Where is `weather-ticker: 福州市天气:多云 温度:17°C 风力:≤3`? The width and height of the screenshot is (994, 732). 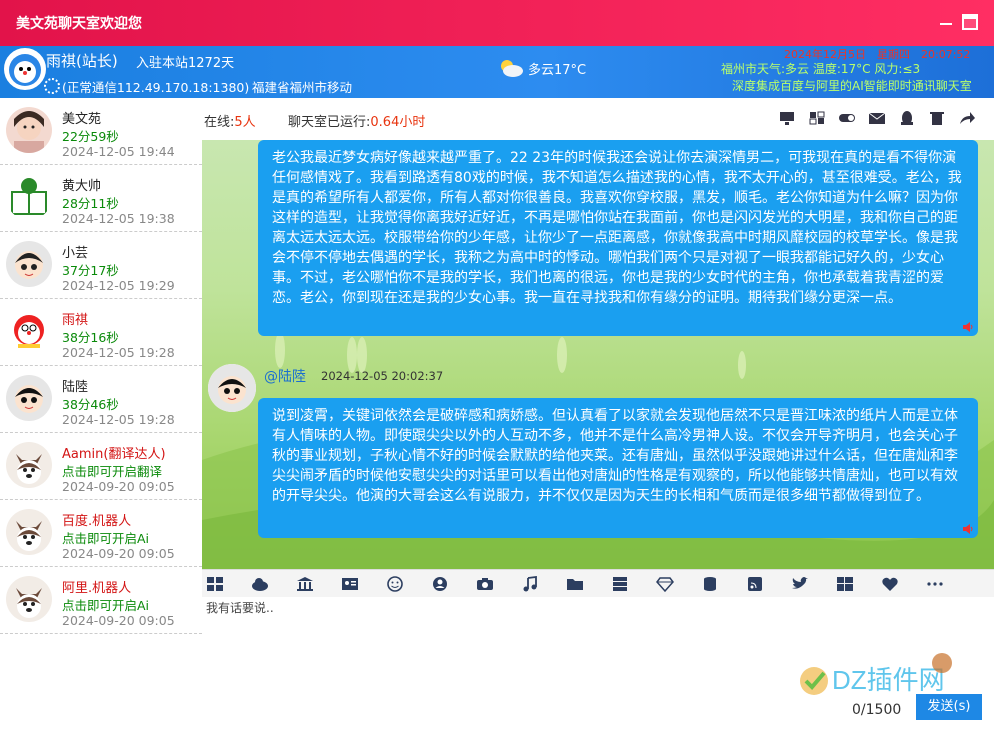 weather-ticker: 福州市天气:多云 温度:17°C 风力:≤3 is located at coordinates (821, 69).